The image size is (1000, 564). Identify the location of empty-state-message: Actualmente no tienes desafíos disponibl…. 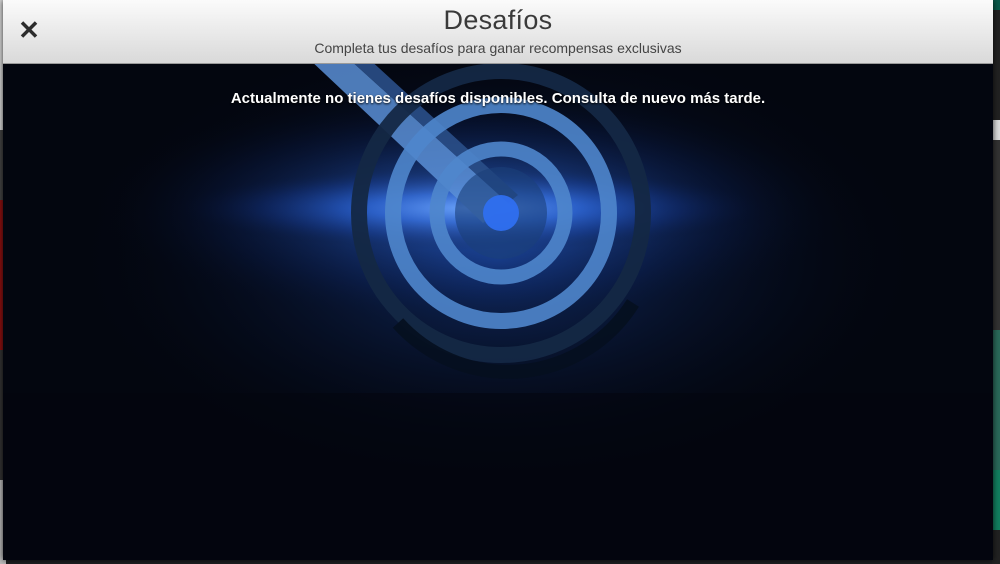
(498, 98).